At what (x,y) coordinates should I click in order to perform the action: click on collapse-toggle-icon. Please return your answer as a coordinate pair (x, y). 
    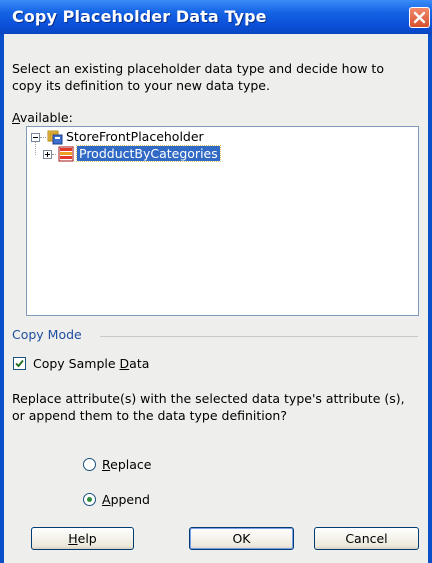
    Looking at the image, I should click on (35, 137).